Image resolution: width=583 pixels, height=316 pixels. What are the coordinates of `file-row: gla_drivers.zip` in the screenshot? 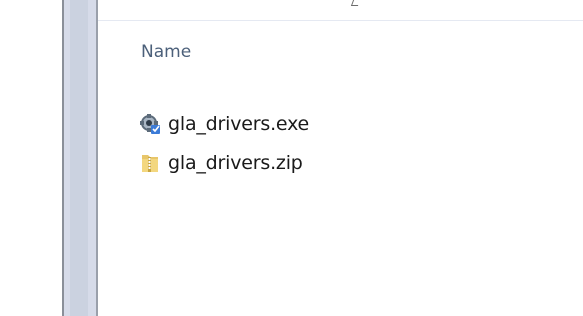 It's located at (221, 163).